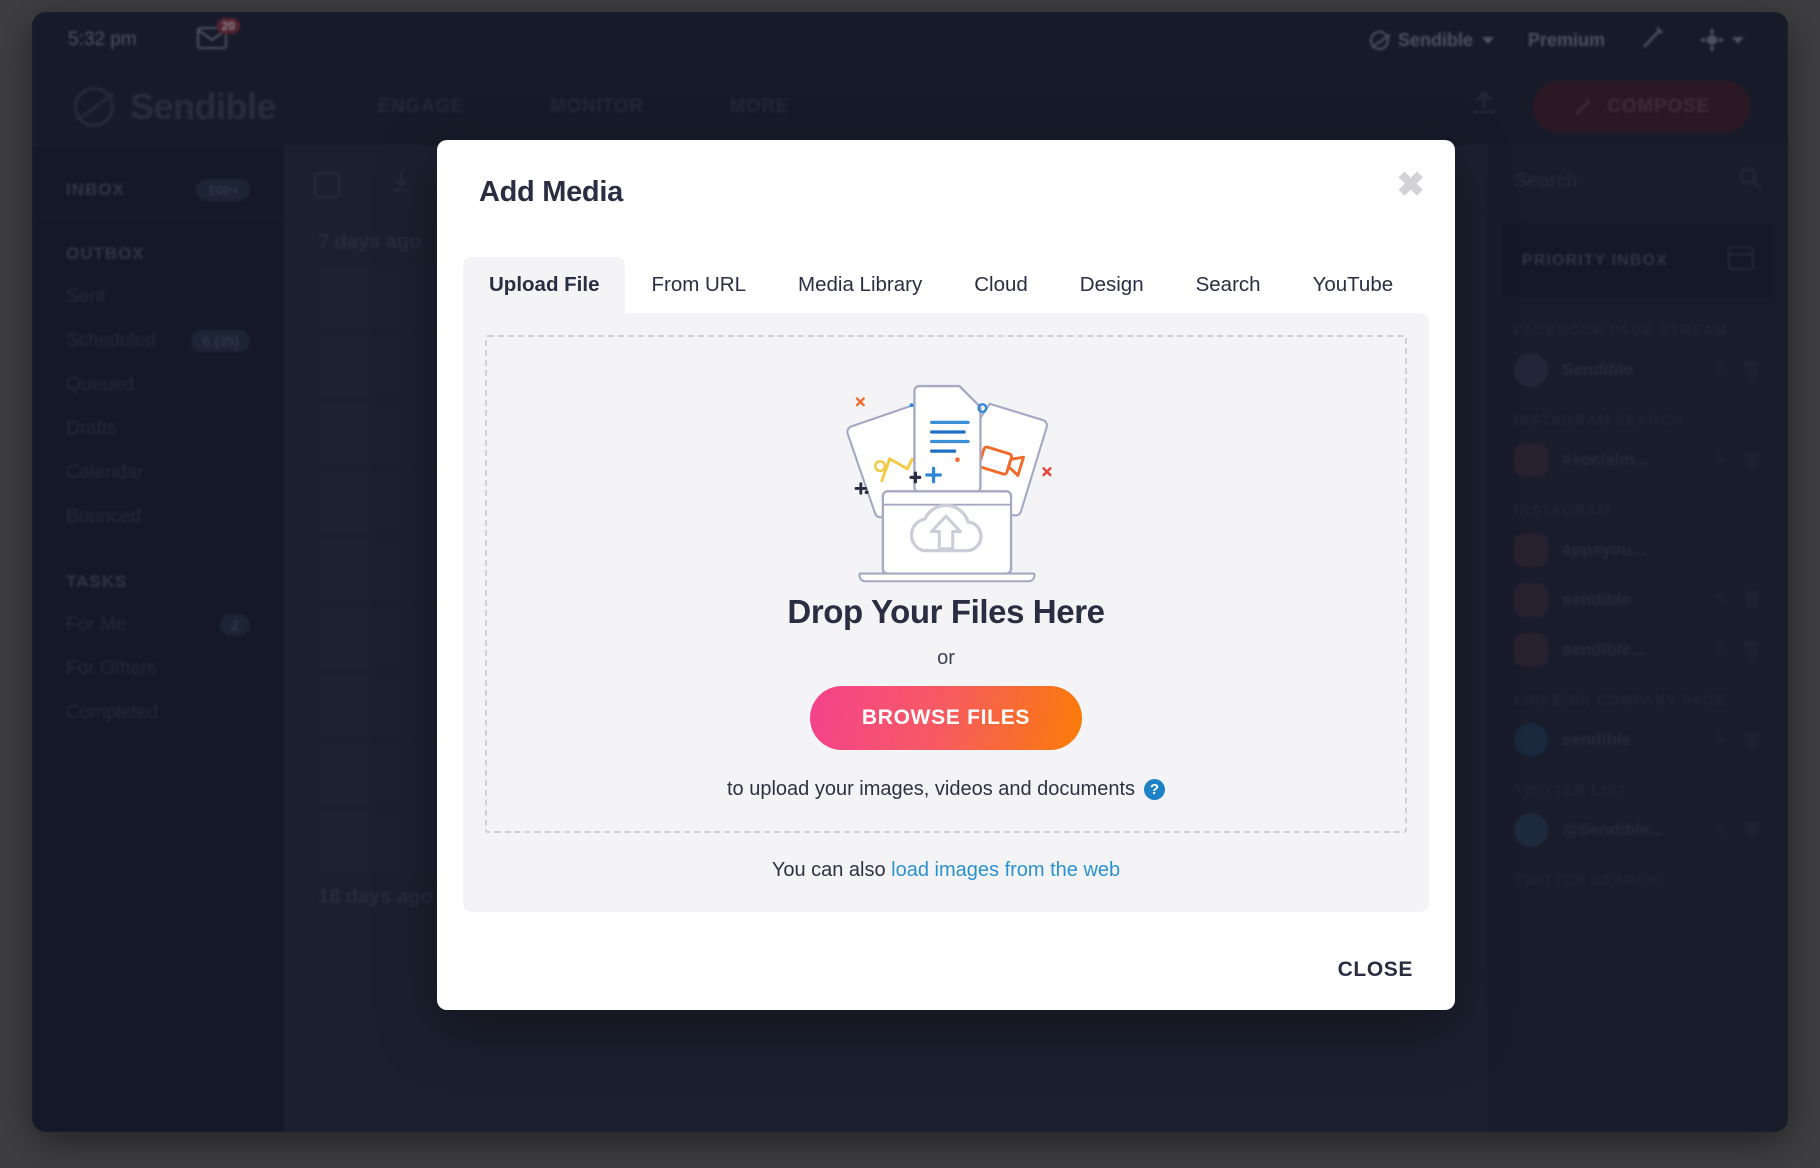 The image size is (1820, 1168). I want to click on close-icon: ✖, so click(1411, 185).